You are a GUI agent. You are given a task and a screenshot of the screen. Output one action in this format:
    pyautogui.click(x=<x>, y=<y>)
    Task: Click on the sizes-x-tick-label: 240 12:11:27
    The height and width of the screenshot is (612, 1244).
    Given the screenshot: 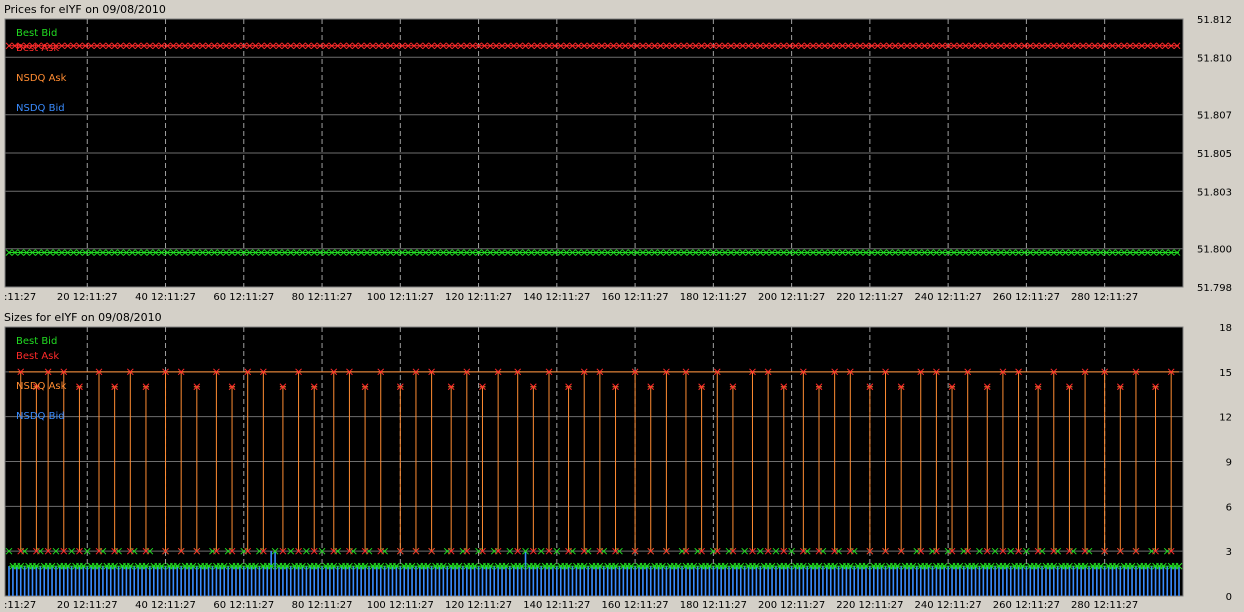 What is the action you would take?
    pyautogui.click(x=948, y=605)
    